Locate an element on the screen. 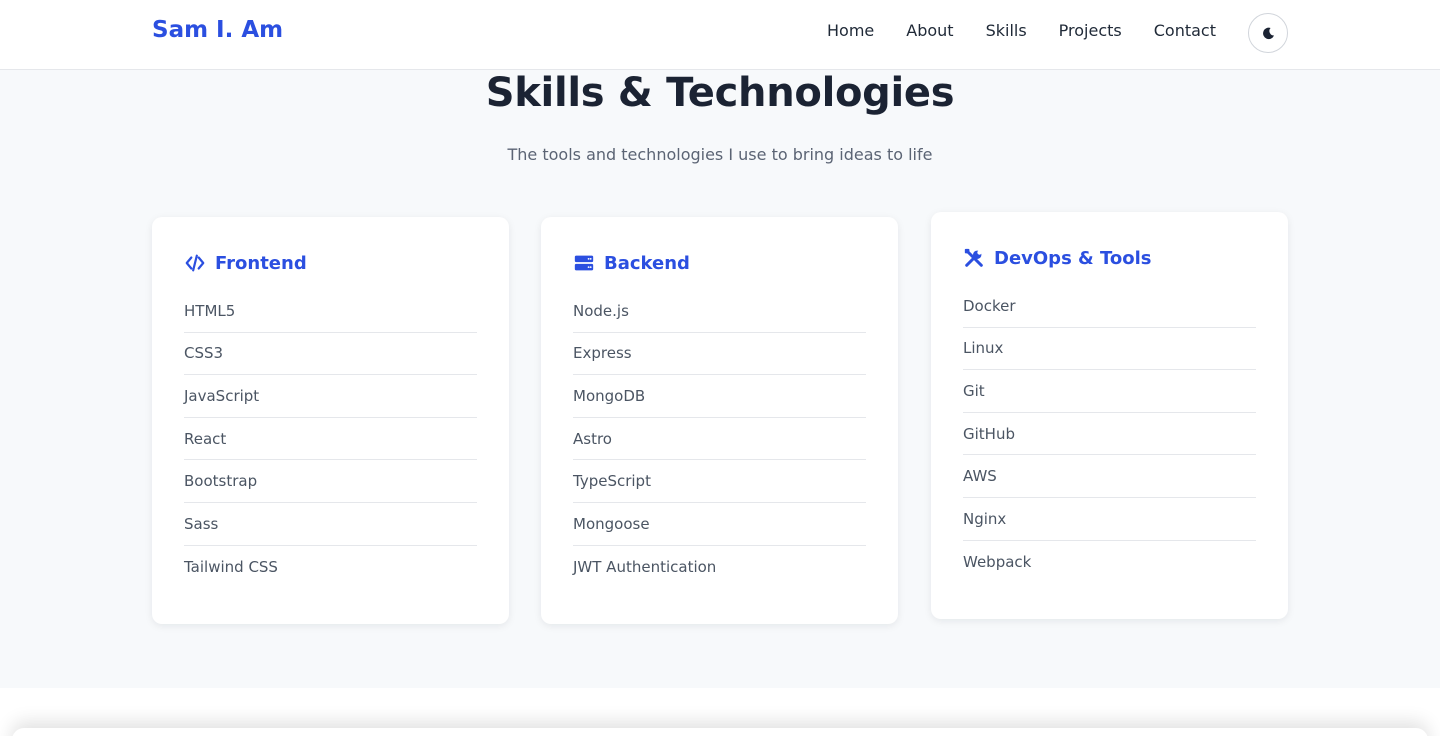 The height and width of the screenshot is (736, 1440). brand-logo: Sam I. Am is located at coordinates (217, 30).